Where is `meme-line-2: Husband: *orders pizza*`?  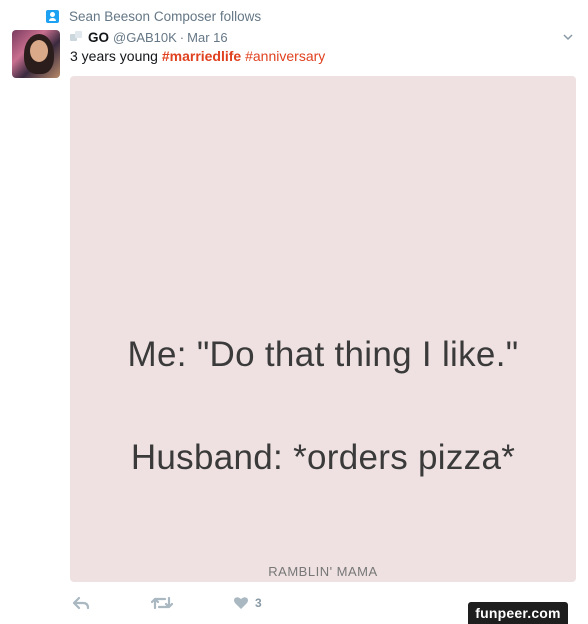
meme-line-2: Husband: *orders pizza* is located at coordinates (323, 457).